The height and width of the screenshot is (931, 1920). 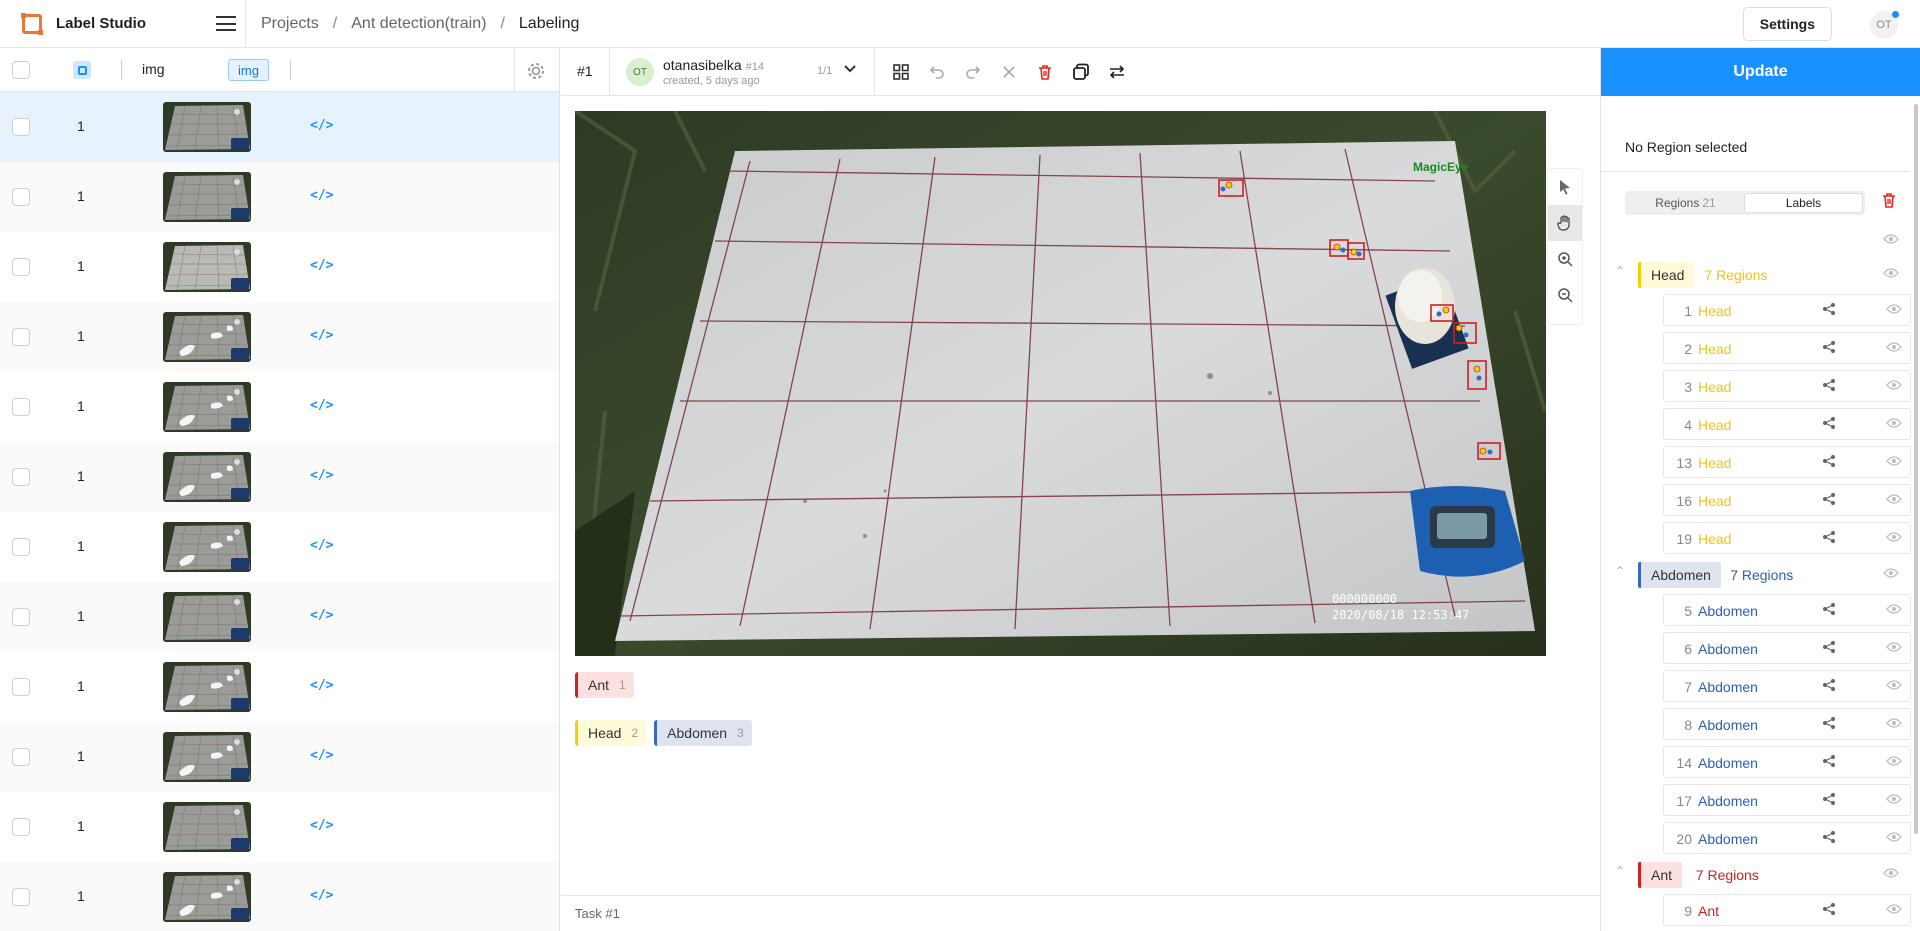 What do you see at coordinates (1884, 25) in the screenshot?
I see `user-avatar: OT` at bounding box center [1884, 25].